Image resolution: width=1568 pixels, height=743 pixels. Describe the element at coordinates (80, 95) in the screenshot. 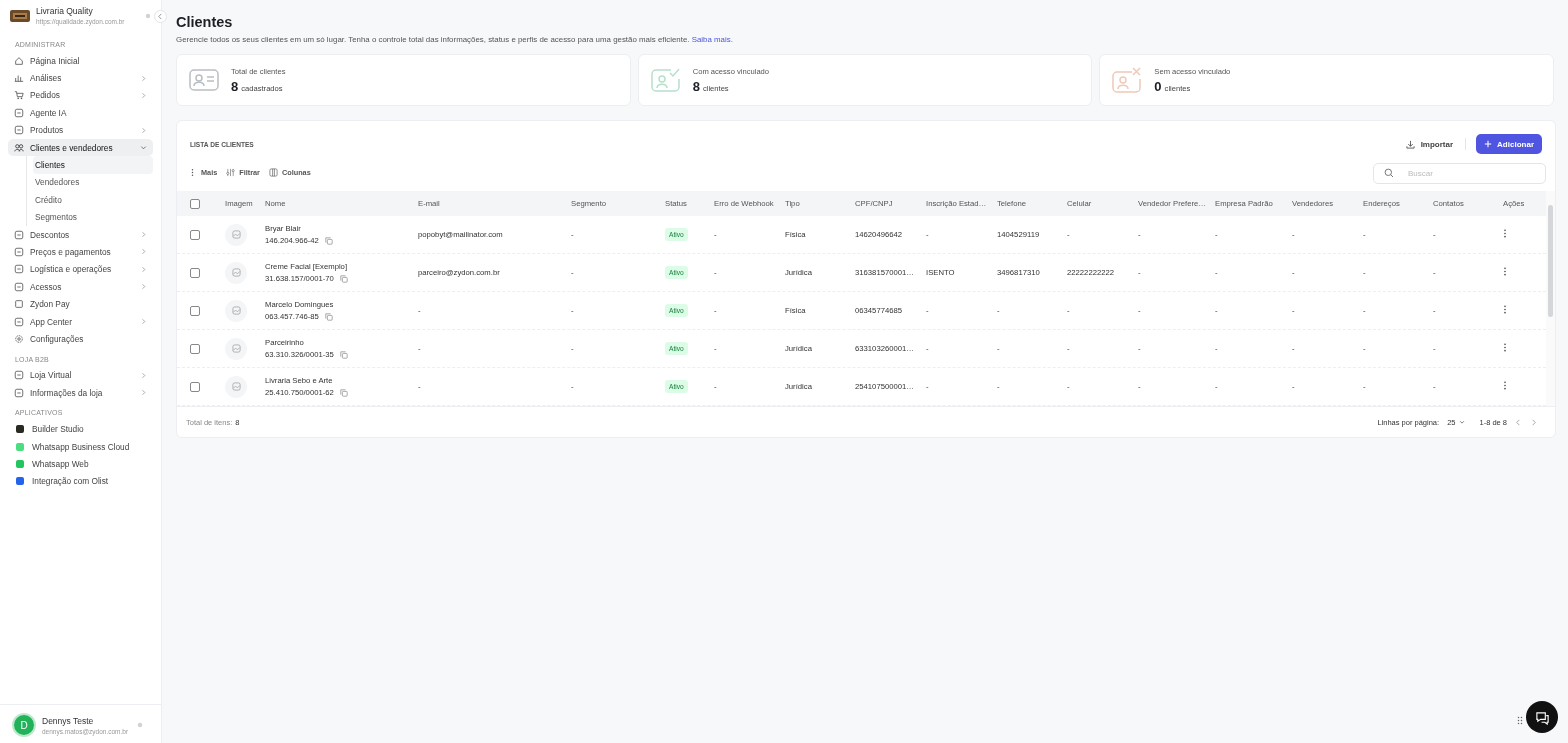

I see `nav-item: Pedidos` at that location.